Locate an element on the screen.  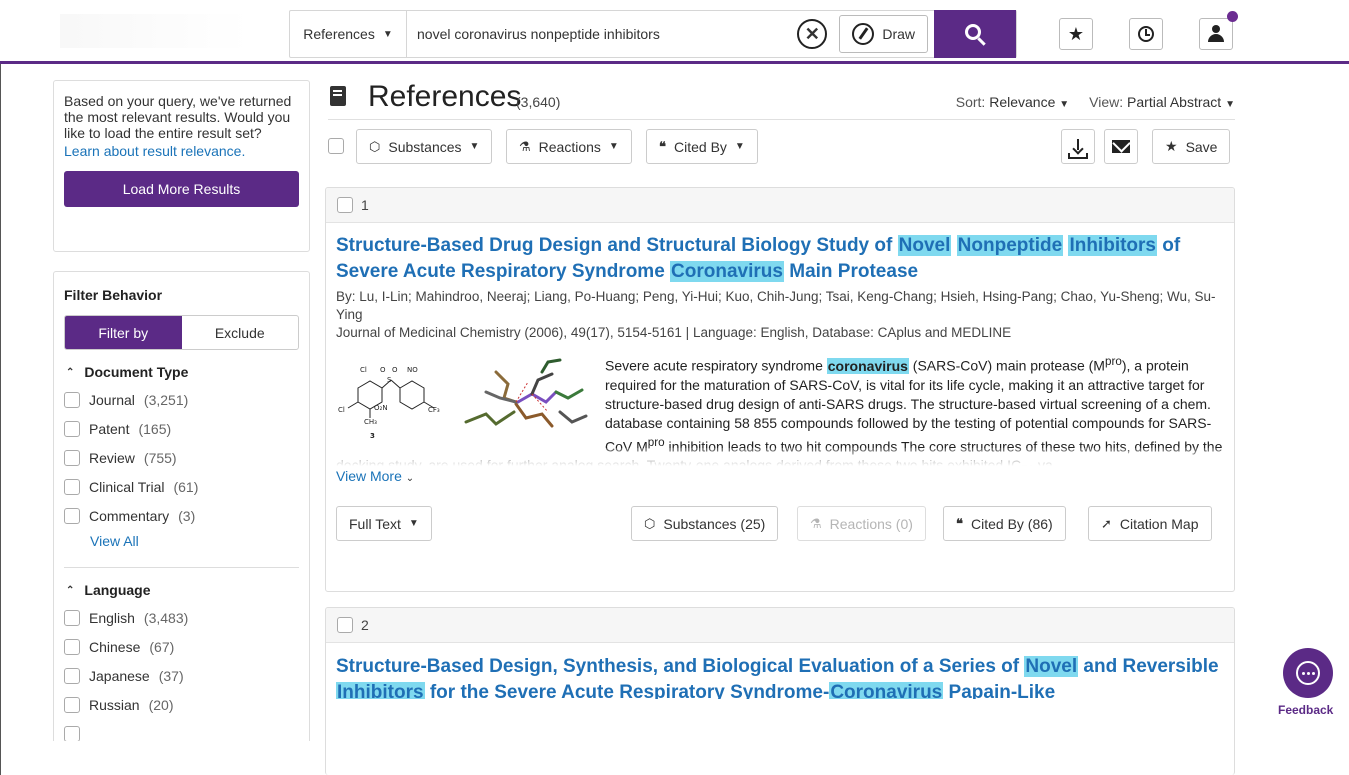
title-highlight: Coronavirus is located at coordinates (886, 690).